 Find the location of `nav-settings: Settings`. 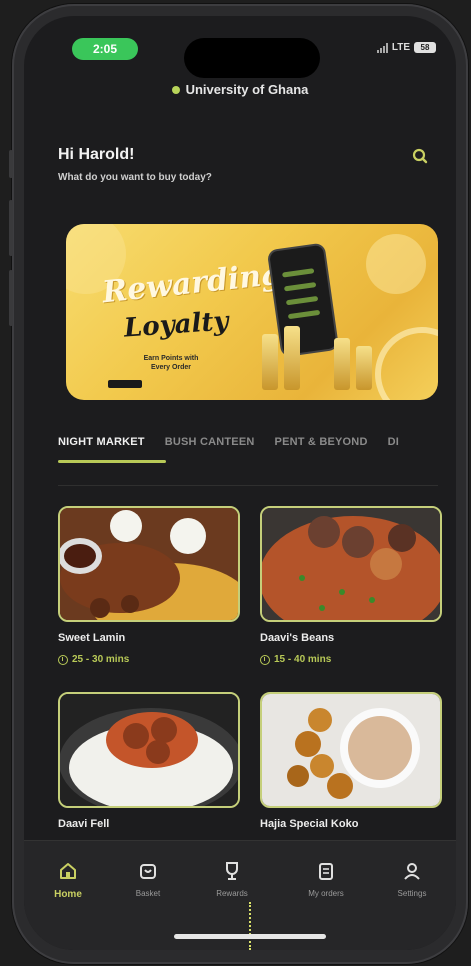

nav-settings: Settings is located at coordinates (412, 878).